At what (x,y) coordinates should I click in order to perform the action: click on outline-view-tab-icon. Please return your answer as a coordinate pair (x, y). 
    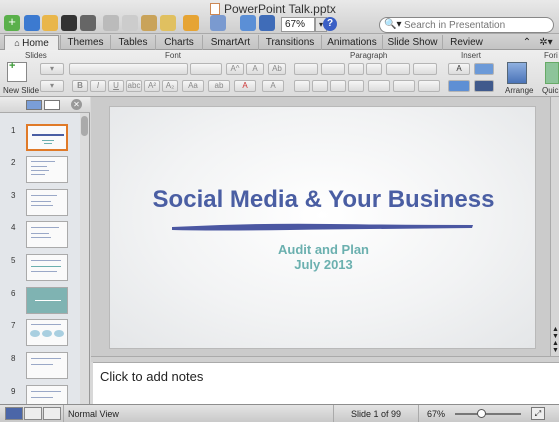
    Looking at the image, I should click on (52, 105).